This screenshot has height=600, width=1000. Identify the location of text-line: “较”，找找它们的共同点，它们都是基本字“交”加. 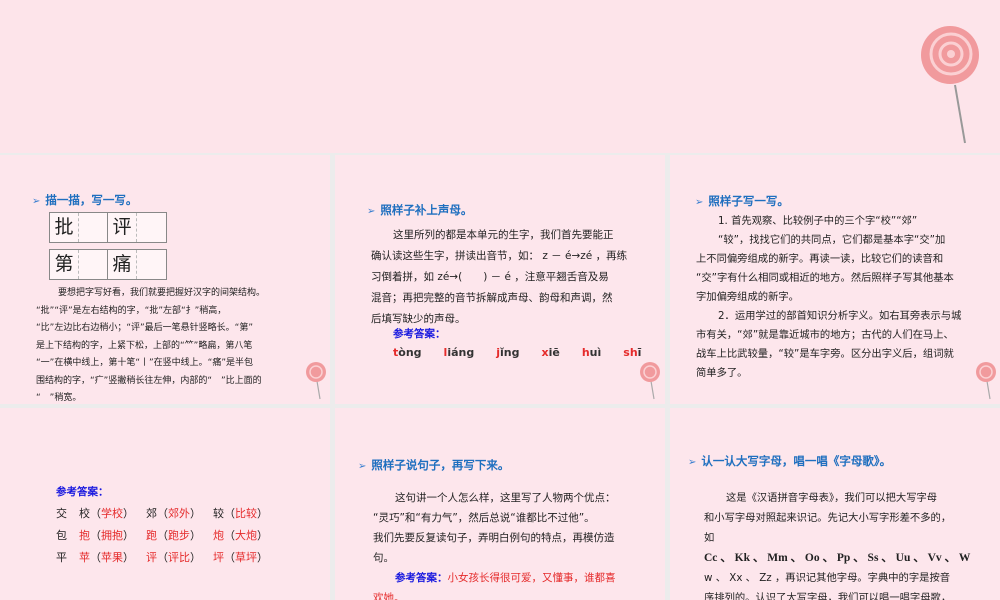
(832, 240).